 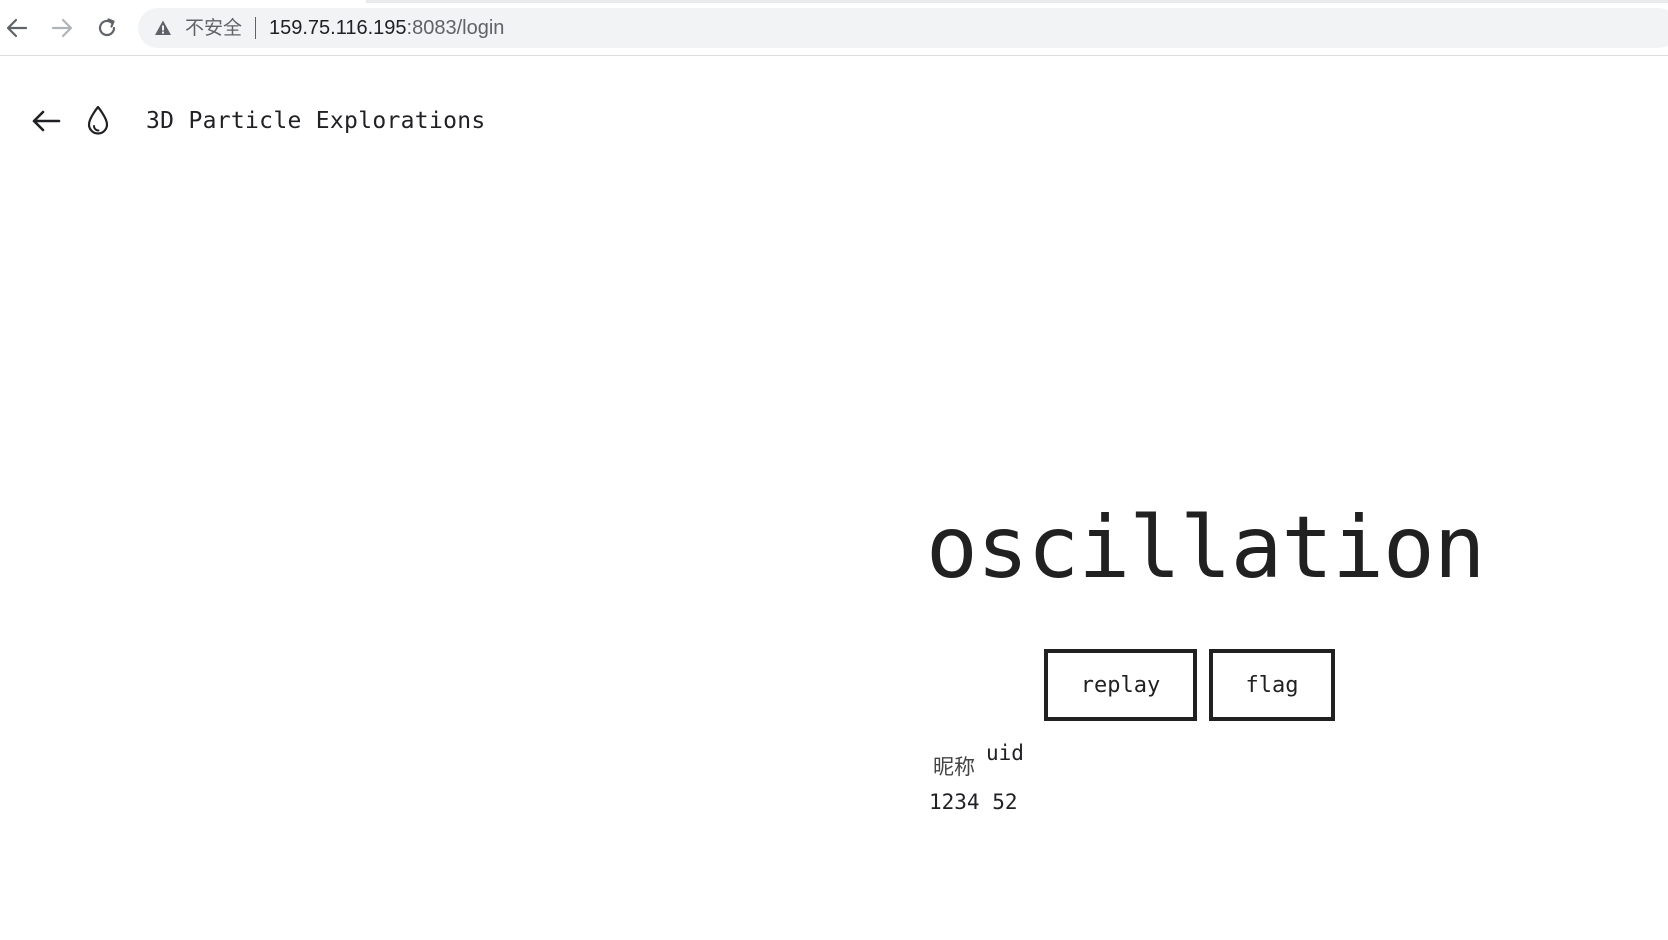 I want to click on uid-value: 52, so click(x=1005, y=802).